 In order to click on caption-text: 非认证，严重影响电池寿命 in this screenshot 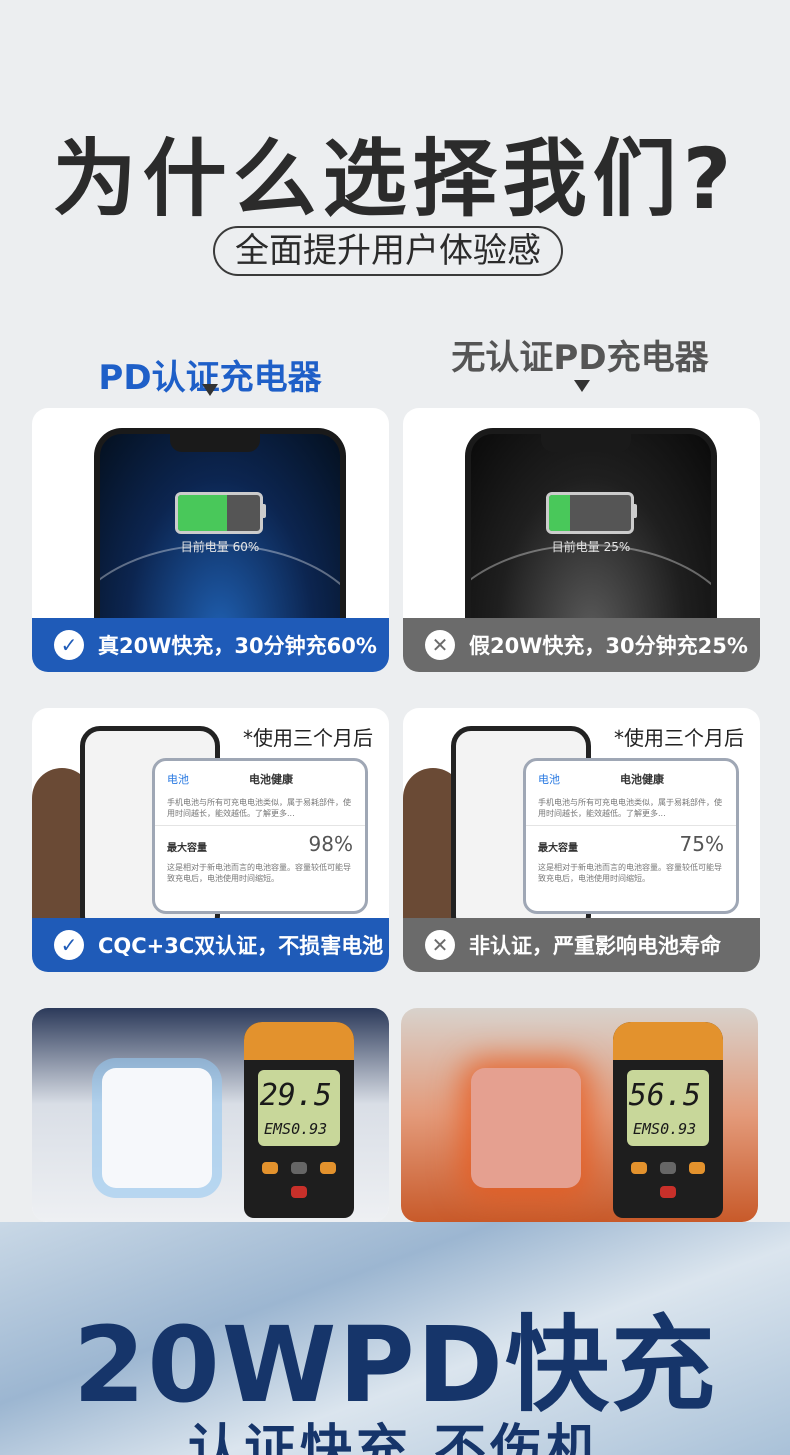, I will do `click(595, 946)`.